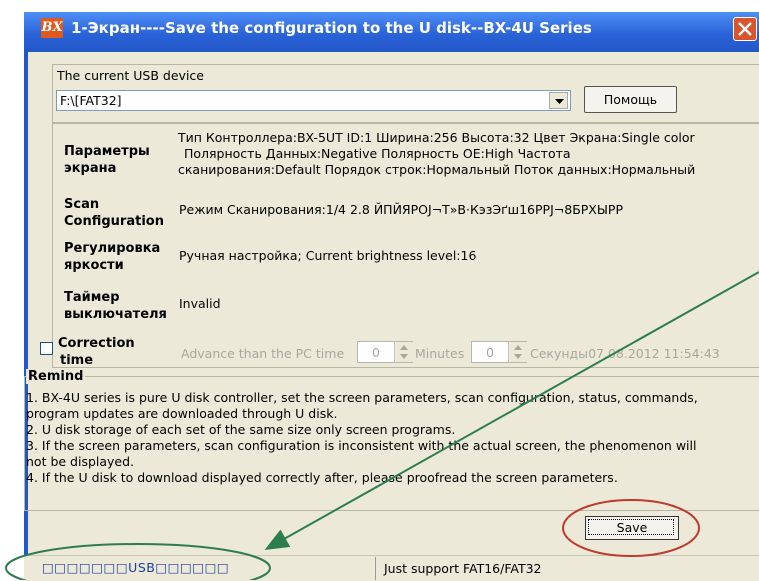 Image resolution: width=759 pixels, height=581 pixels. I want to click on save-highlight-circle, so click(631, 528).